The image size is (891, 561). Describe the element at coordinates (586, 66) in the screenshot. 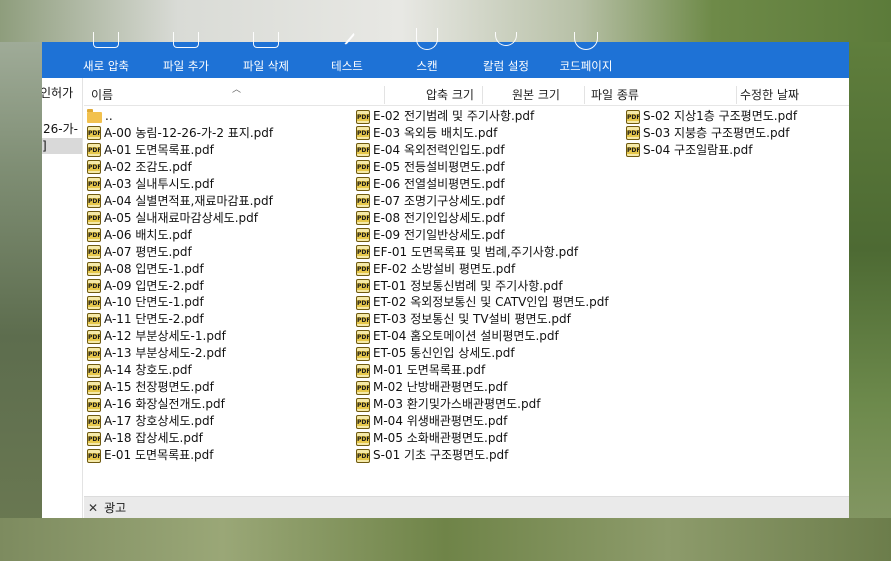

I see `codepage-label: 코드페이지` at that location.